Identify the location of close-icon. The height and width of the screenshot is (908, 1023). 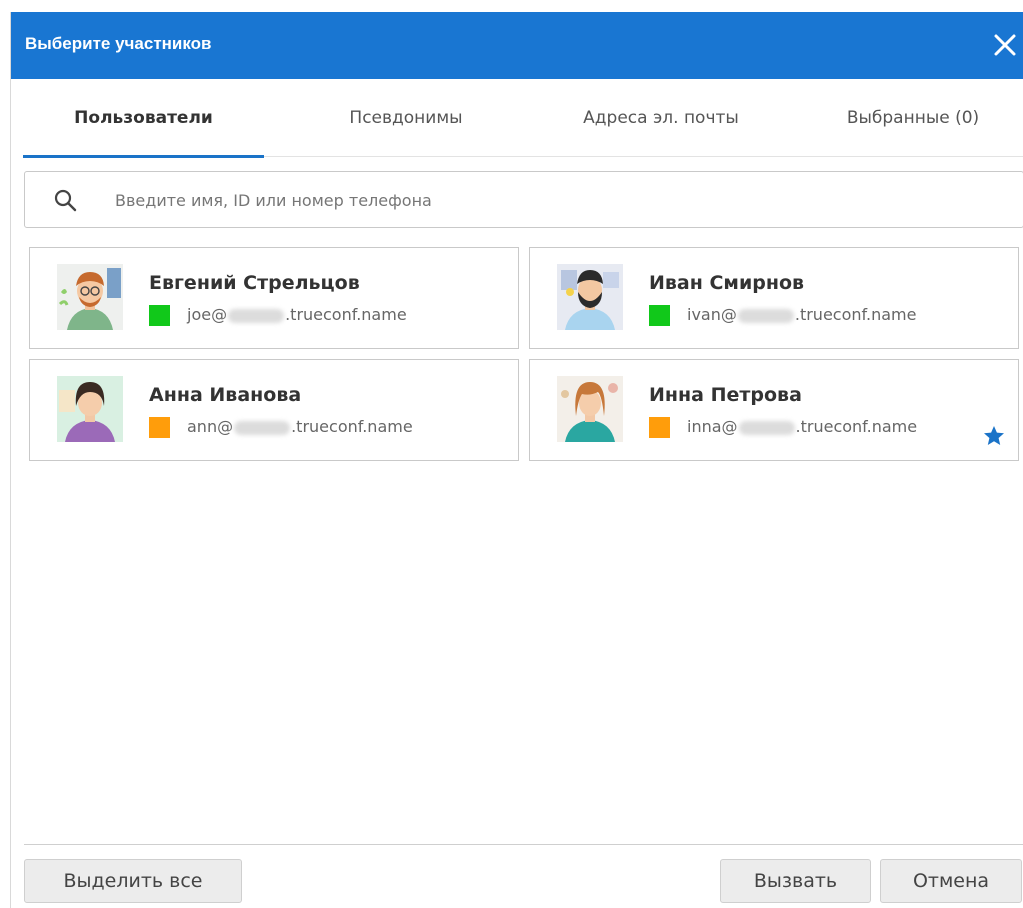
(1005, 45).